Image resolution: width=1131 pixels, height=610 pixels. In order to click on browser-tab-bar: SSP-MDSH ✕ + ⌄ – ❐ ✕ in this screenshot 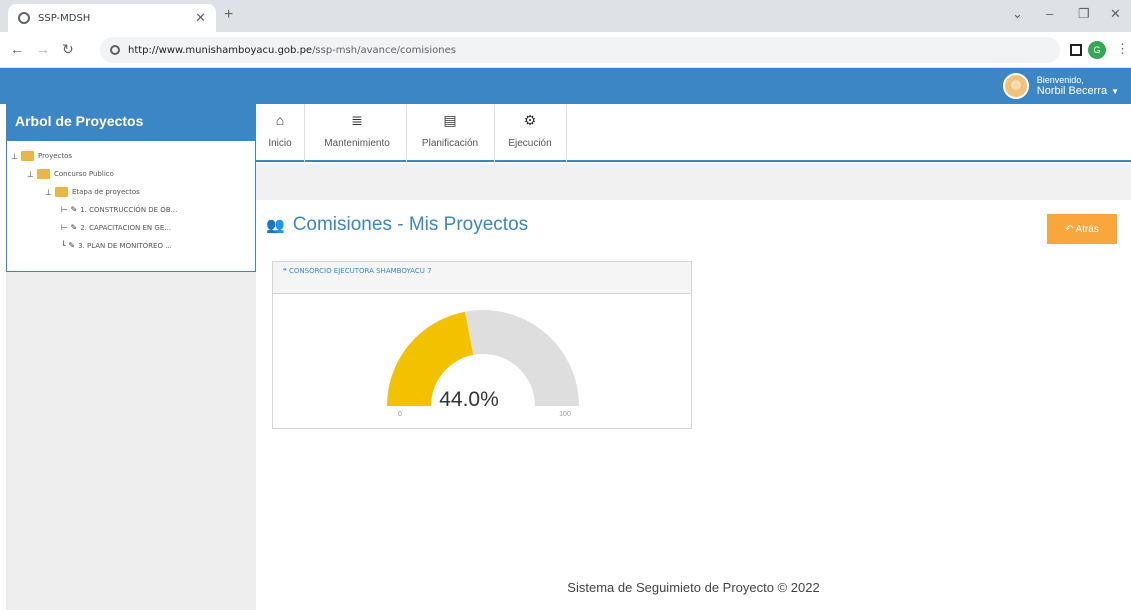, I will do `click(565, 16)`.